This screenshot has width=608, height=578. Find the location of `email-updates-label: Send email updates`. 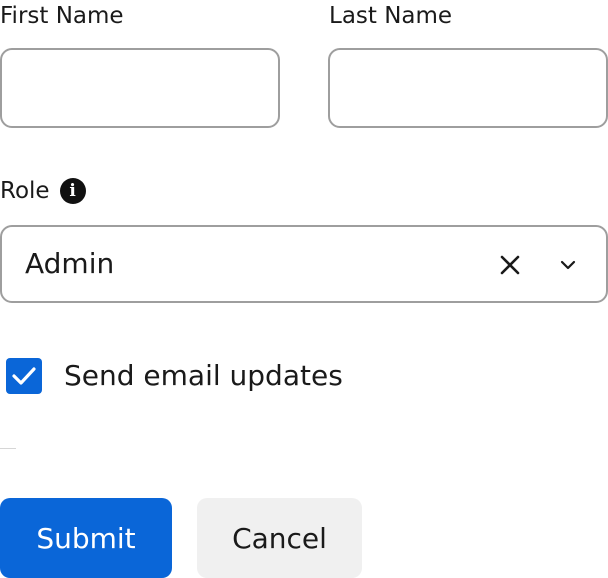

email-updates-label: Send email updates is located at coordinates (203, 375).